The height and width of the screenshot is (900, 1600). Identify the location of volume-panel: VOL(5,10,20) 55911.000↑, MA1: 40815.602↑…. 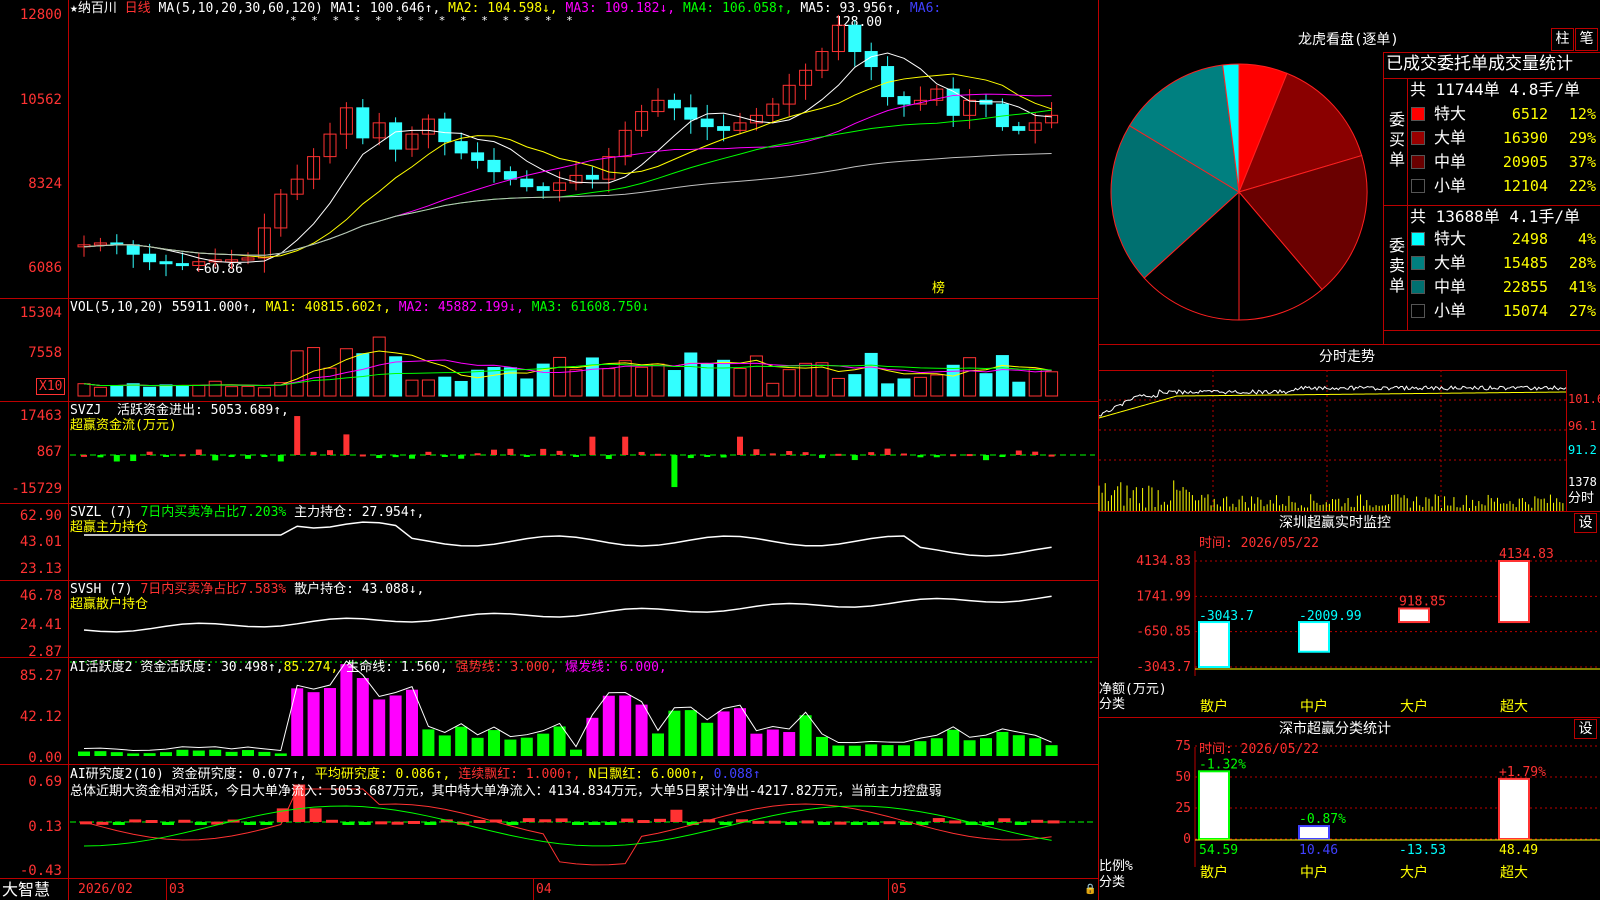
(549, 349).